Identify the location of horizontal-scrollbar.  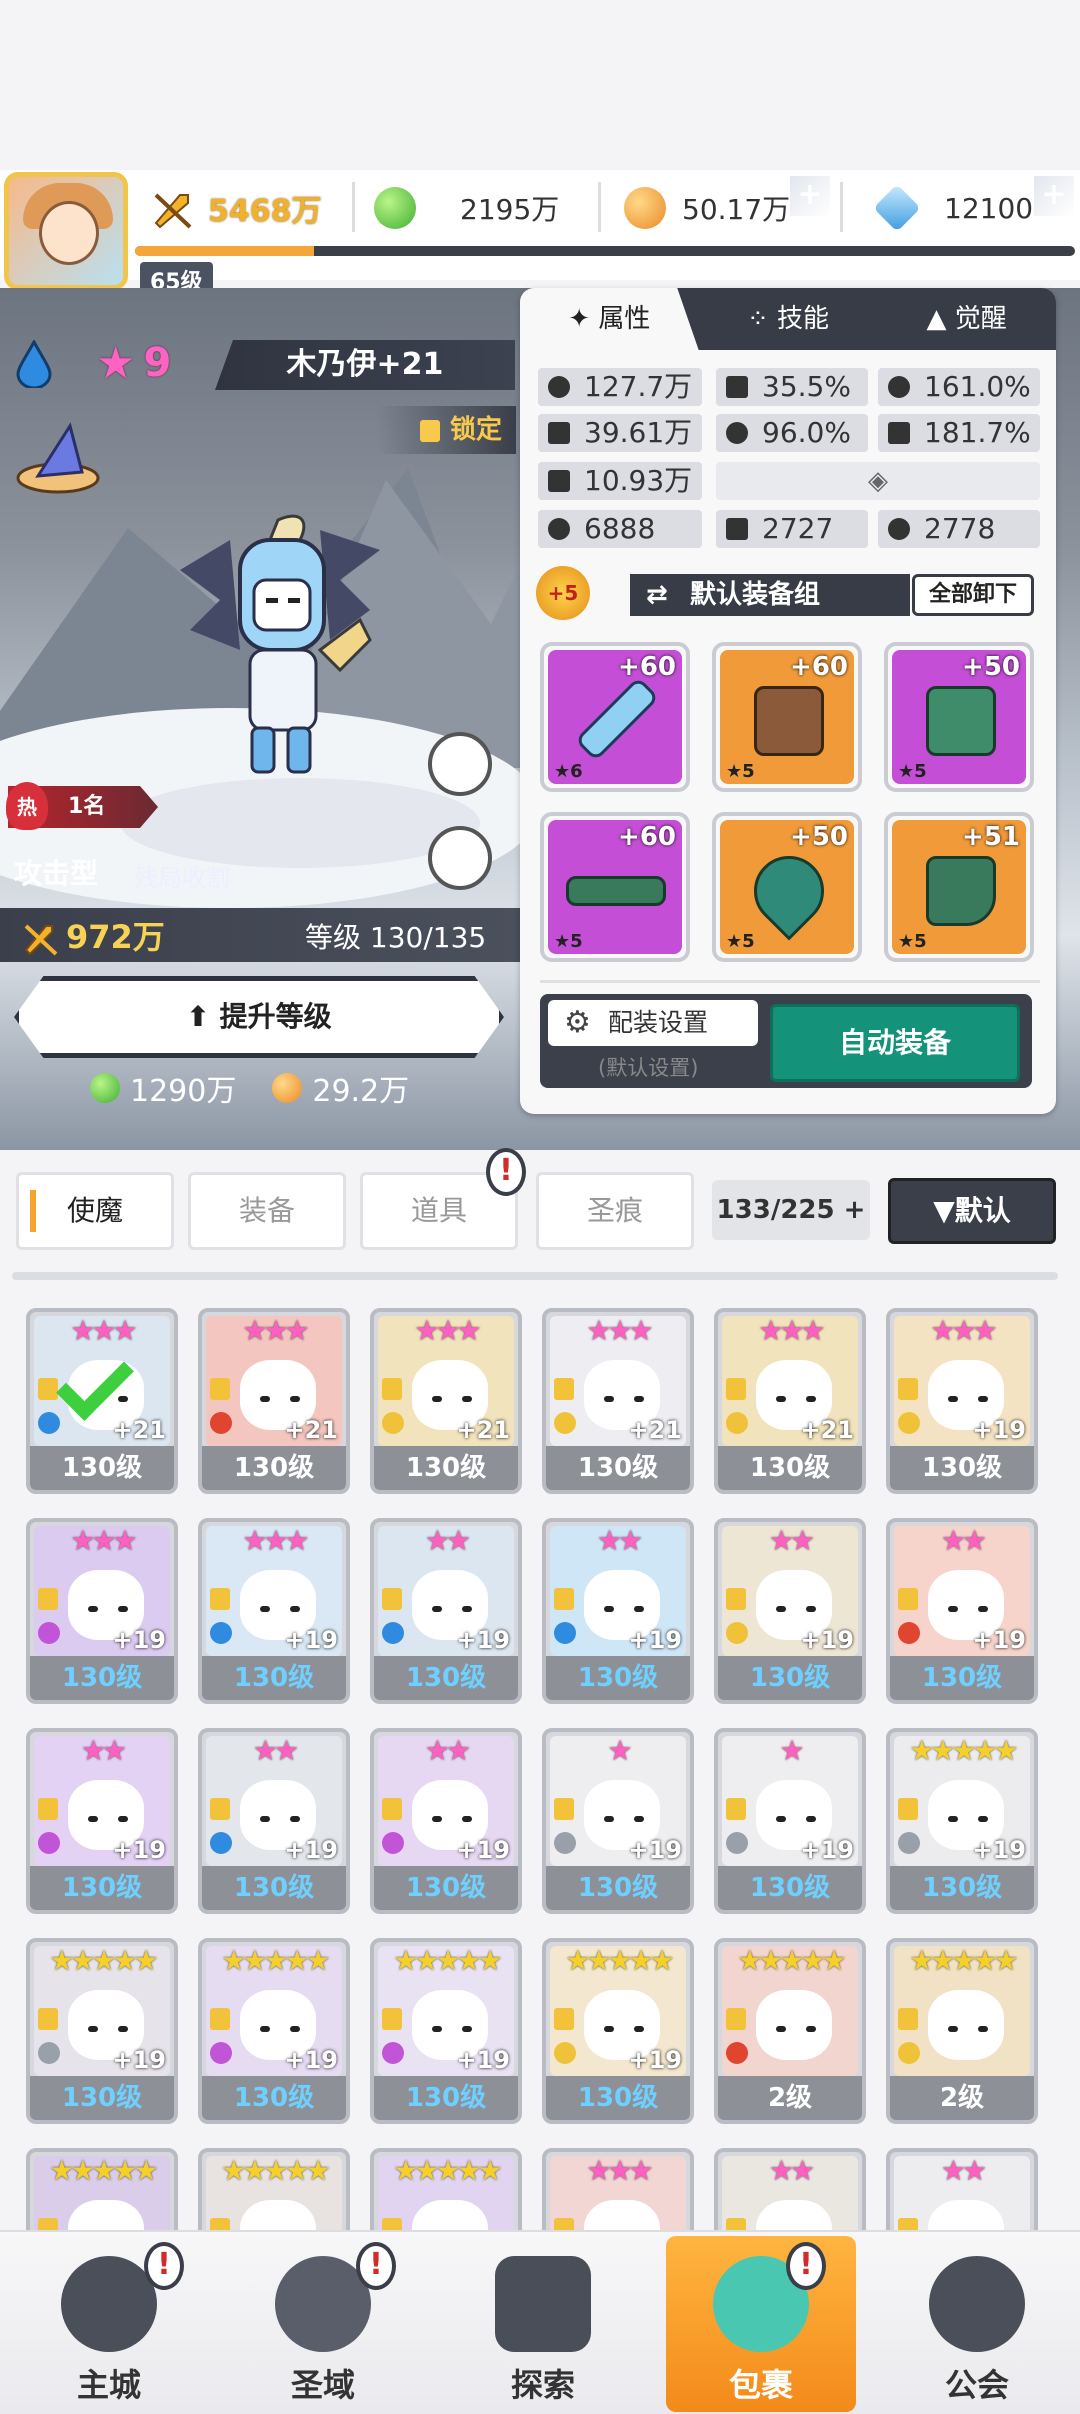
(535, 1276).